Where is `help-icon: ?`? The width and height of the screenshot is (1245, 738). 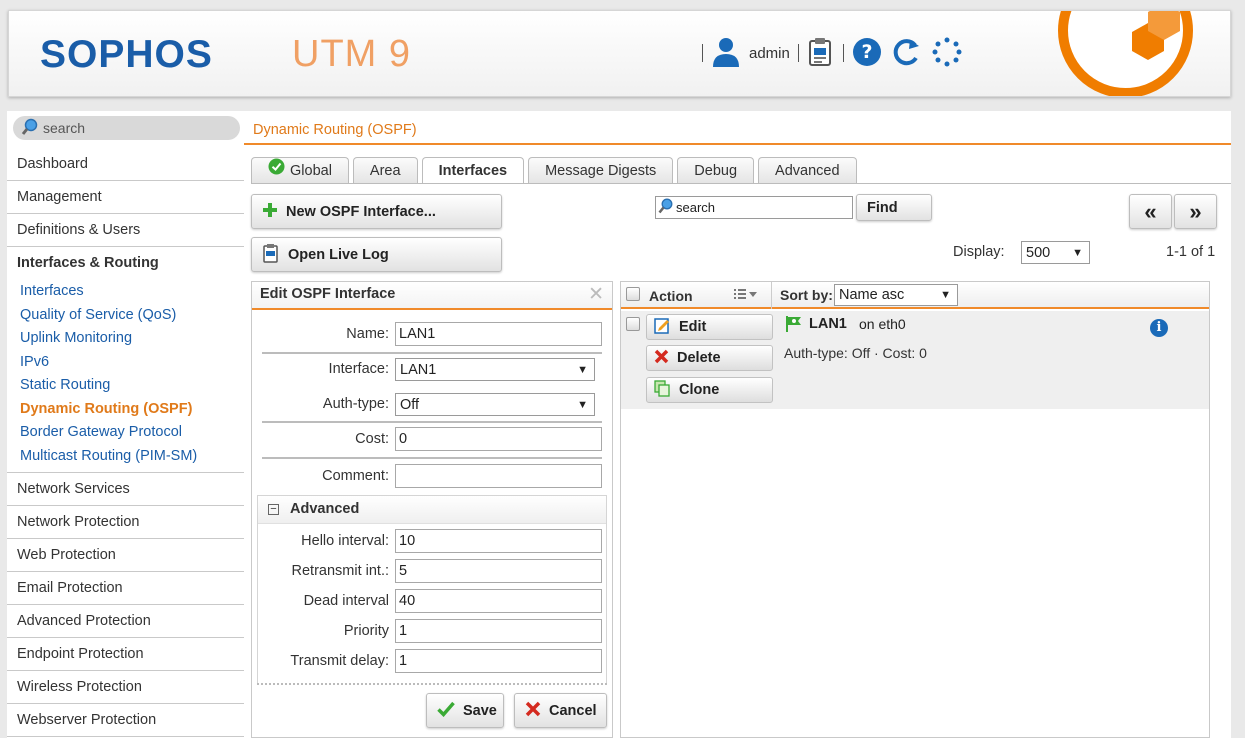 help-icon: ? is located at coordinates (867, 53).